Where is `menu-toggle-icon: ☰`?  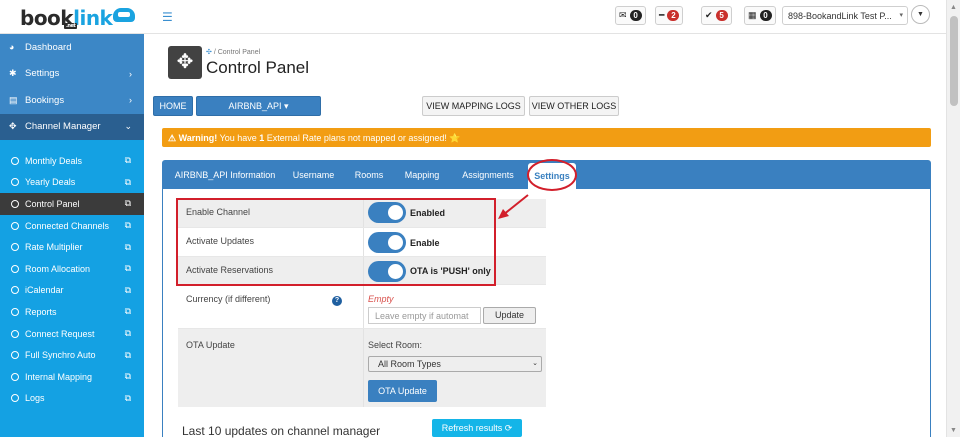 menu-toggle-icon: ☰ is located at coordinates (167, 17).